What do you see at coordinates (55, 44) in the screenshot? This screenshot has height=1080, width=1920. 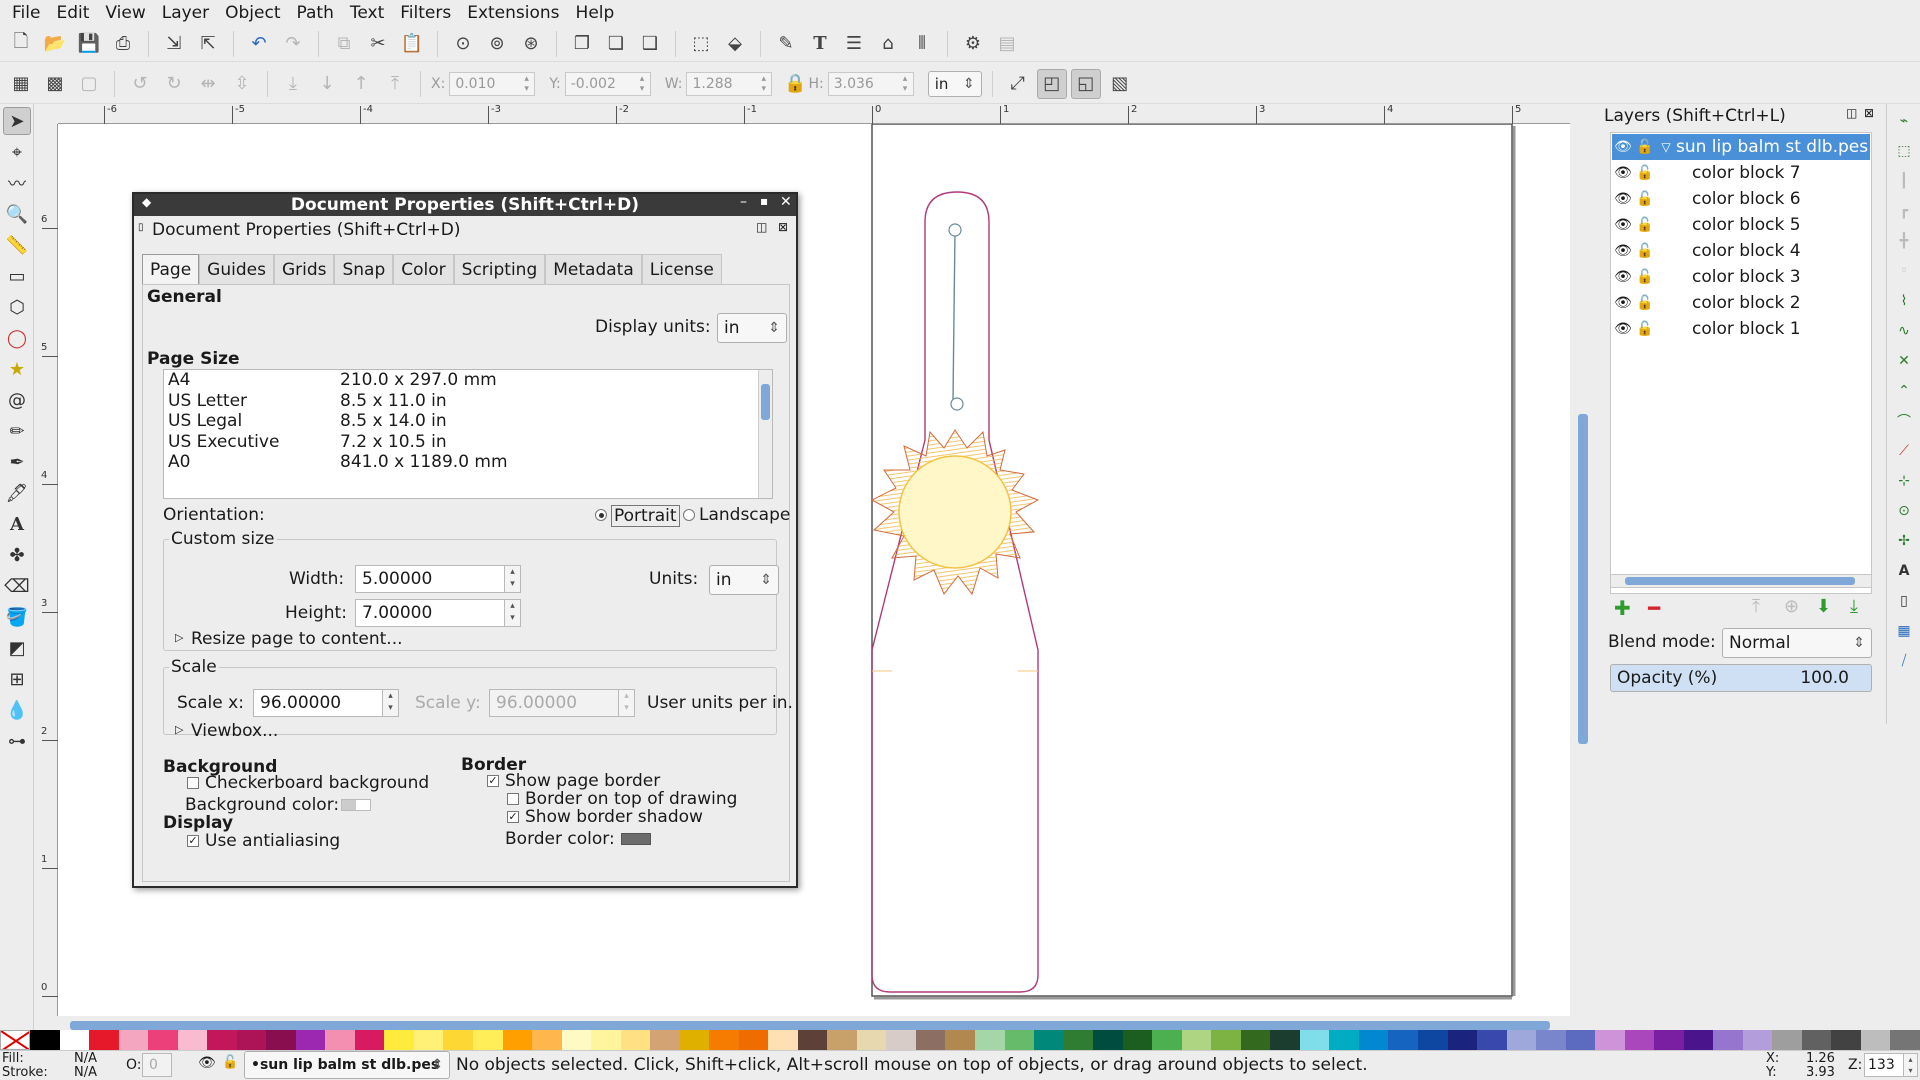 I see `open-icon: 📂` at bounding box center [55, 44].